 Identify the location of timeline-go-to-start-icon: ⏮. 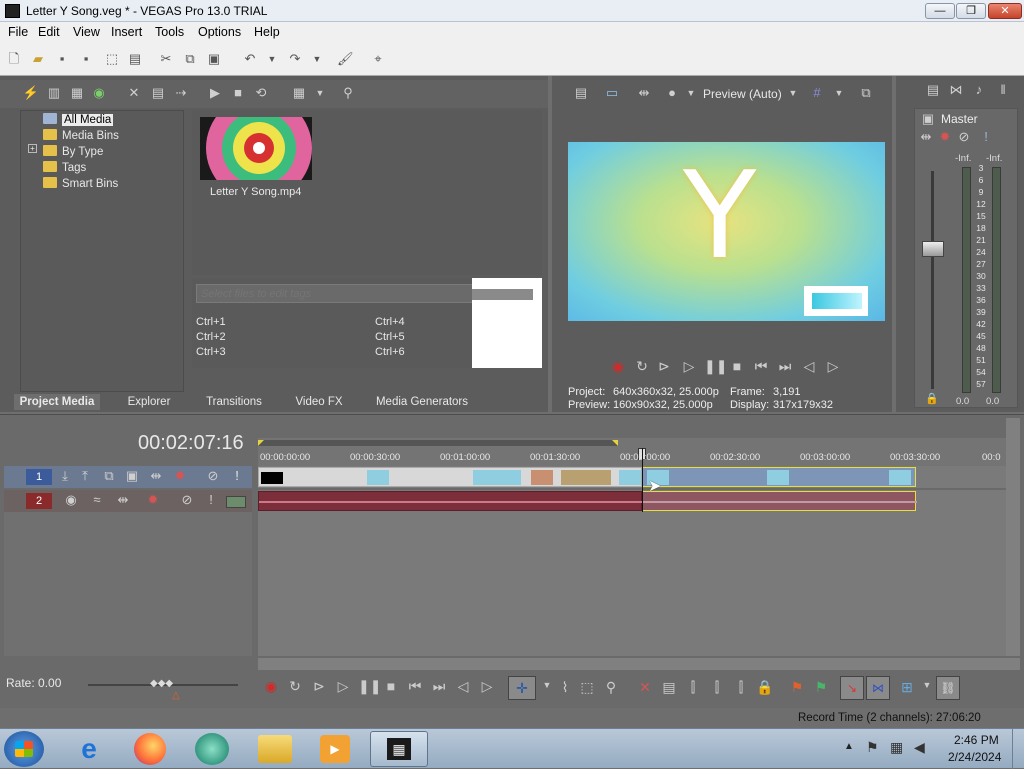
(415, 686).